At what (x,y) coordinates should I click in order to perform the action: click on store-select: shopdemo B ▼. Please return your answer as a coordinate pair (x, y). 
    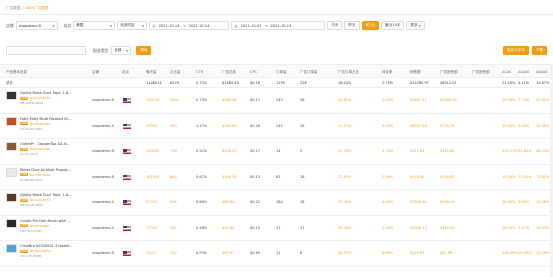
    Looking at the image, I should click on (36, 25).